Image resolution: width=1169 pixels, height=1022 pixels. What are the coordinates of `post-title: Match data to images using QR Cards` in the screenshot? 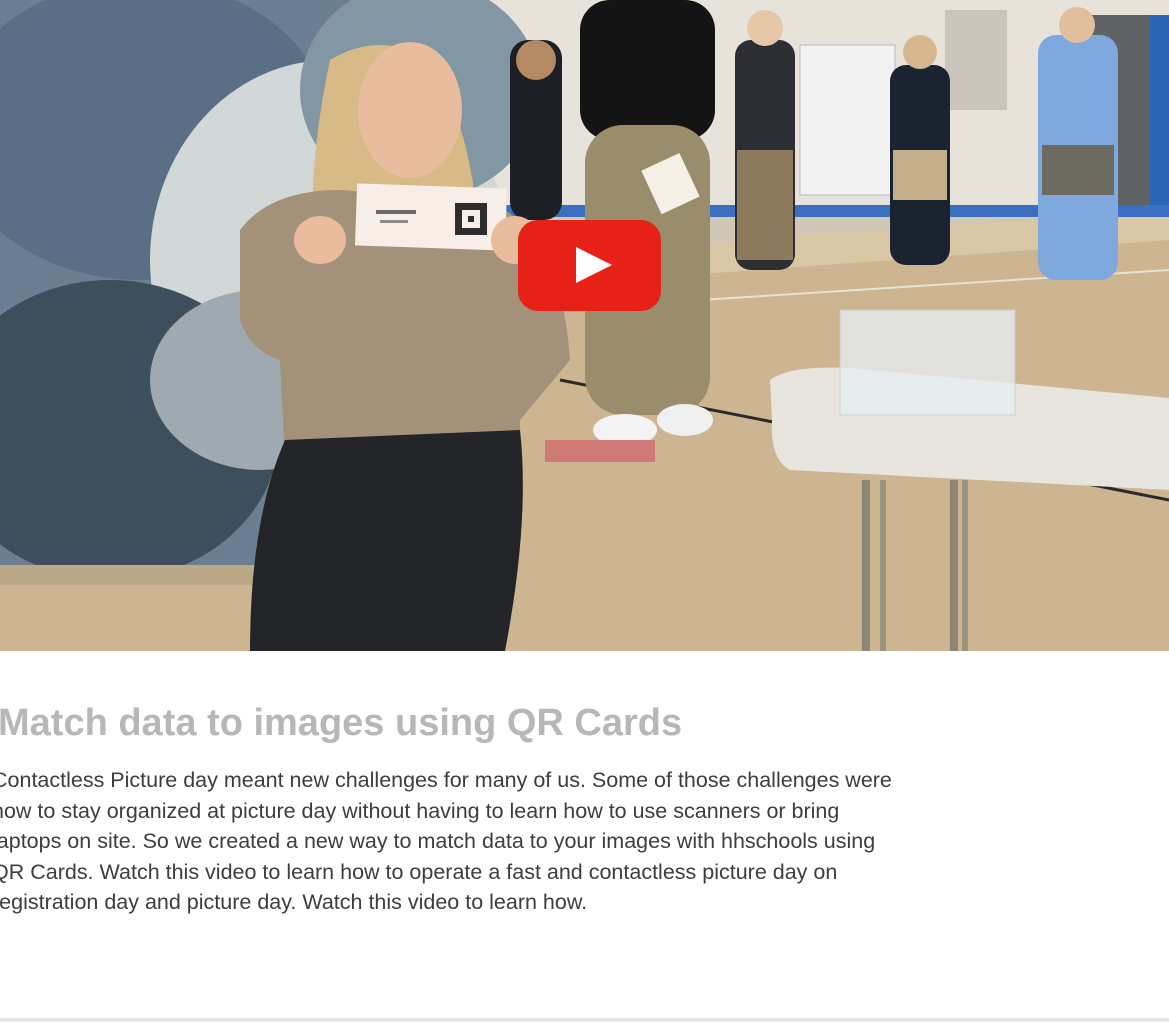 It's located at (341, 723).